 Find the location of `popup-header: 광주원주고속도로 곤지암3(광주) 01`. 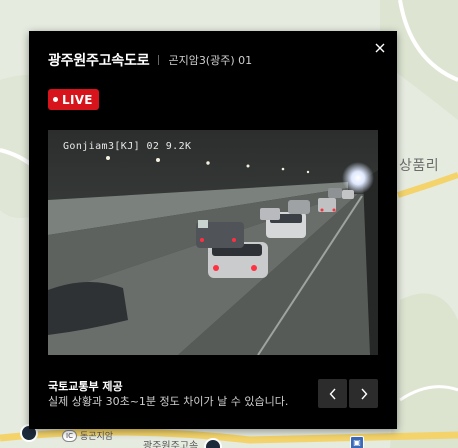

popup-header: 광주원주고속도로 곤지암3(광주) 01 is located at coordinates (150, 60).